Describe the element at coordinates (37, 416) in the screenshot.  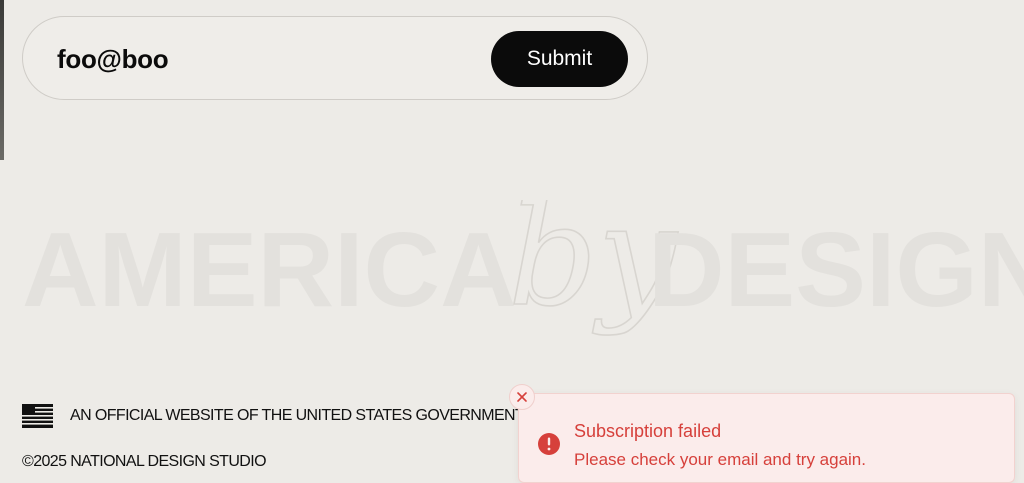
I see `us-flag-icon` at that location.